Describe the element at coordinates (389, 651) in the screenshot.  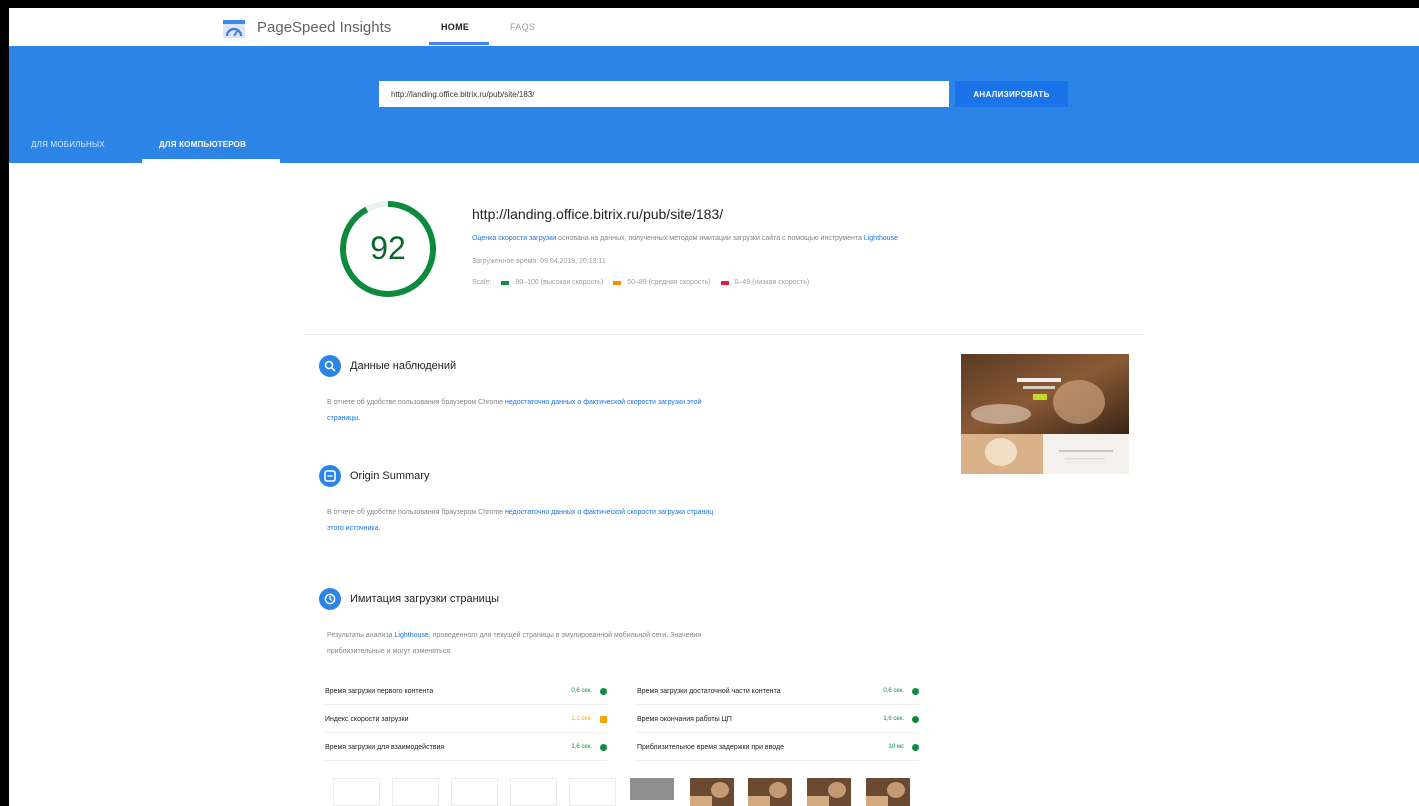
I see `lab-text-c: приблизительные и могут изменяться.` at that location.